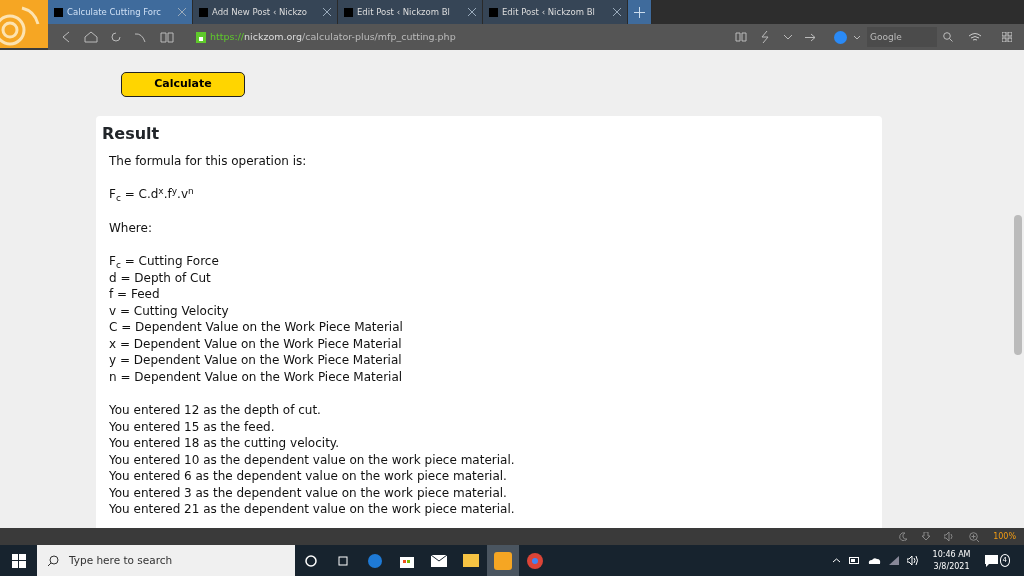  I want to click on chevron-up-icon, so click(836, 560).